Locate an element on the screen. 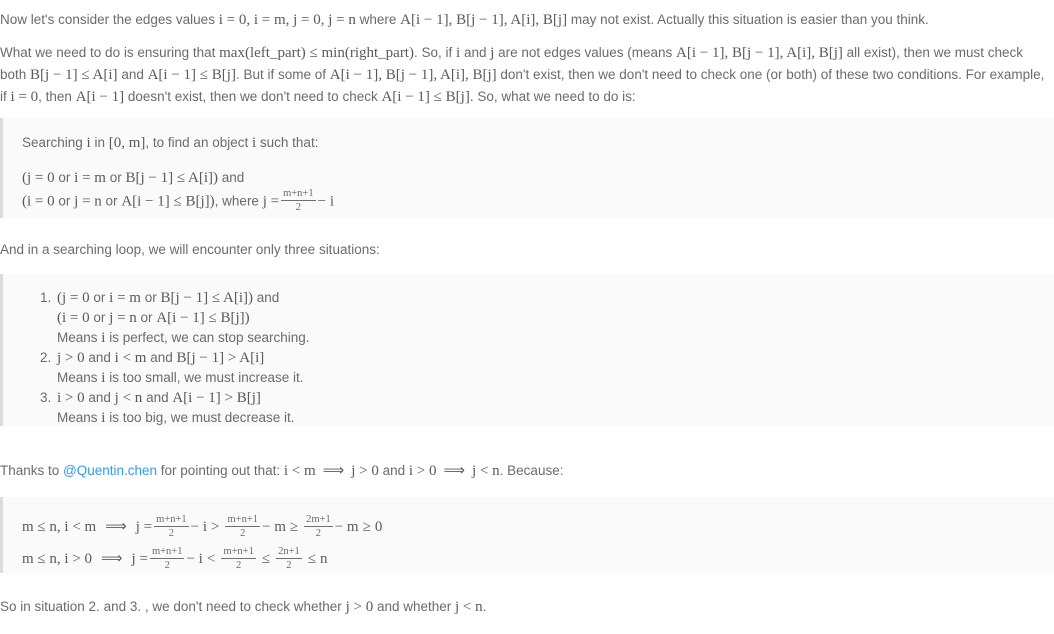  bq1-l3-math-1: i = 0 is located at coordinates (41, 201).